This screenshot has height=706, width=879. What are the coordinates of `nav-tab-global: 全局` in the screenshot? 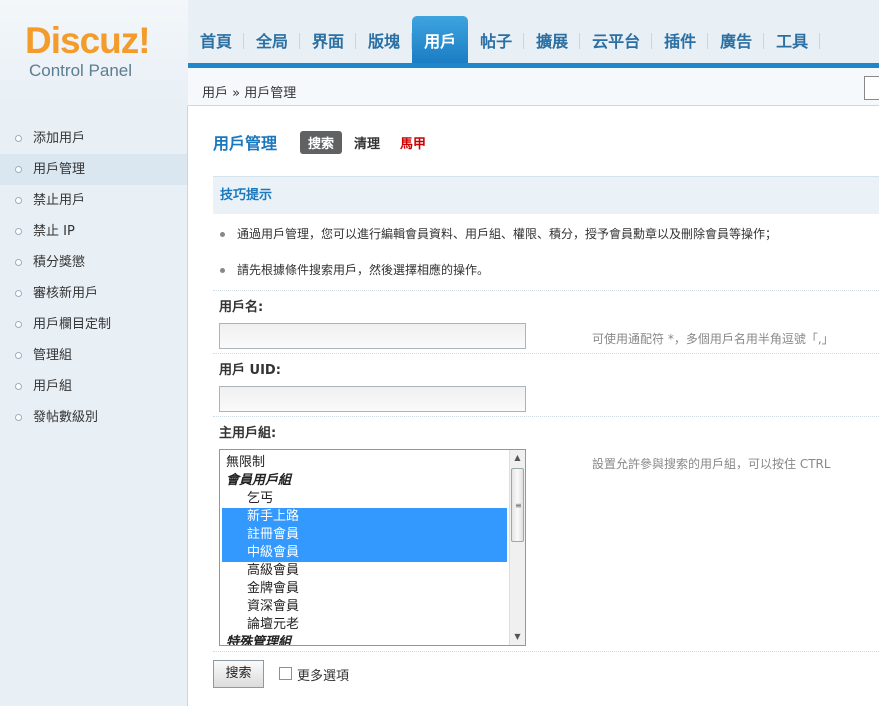 It's located at (272, 40).